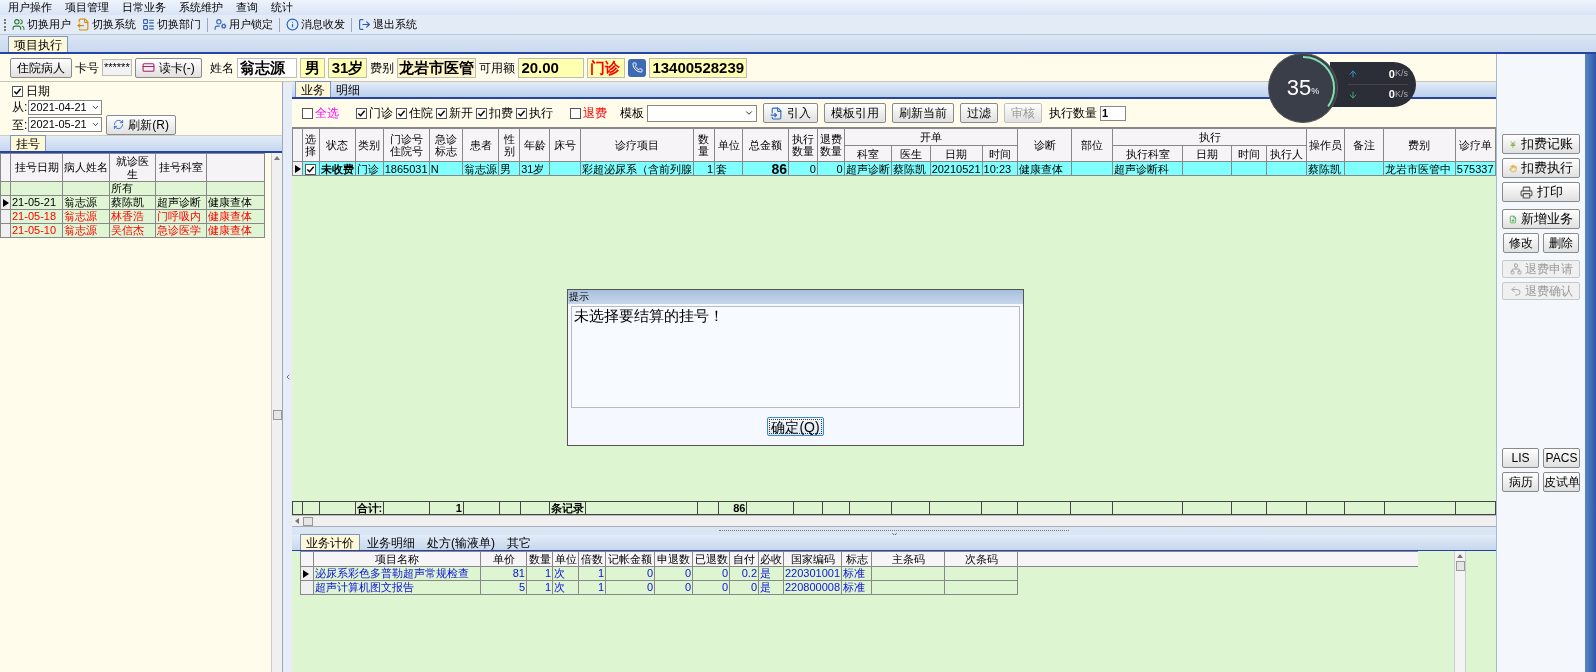  Describe the element at coordinates (1521, 243) in the screenshot. I see `edit-button: 修改` at that location.